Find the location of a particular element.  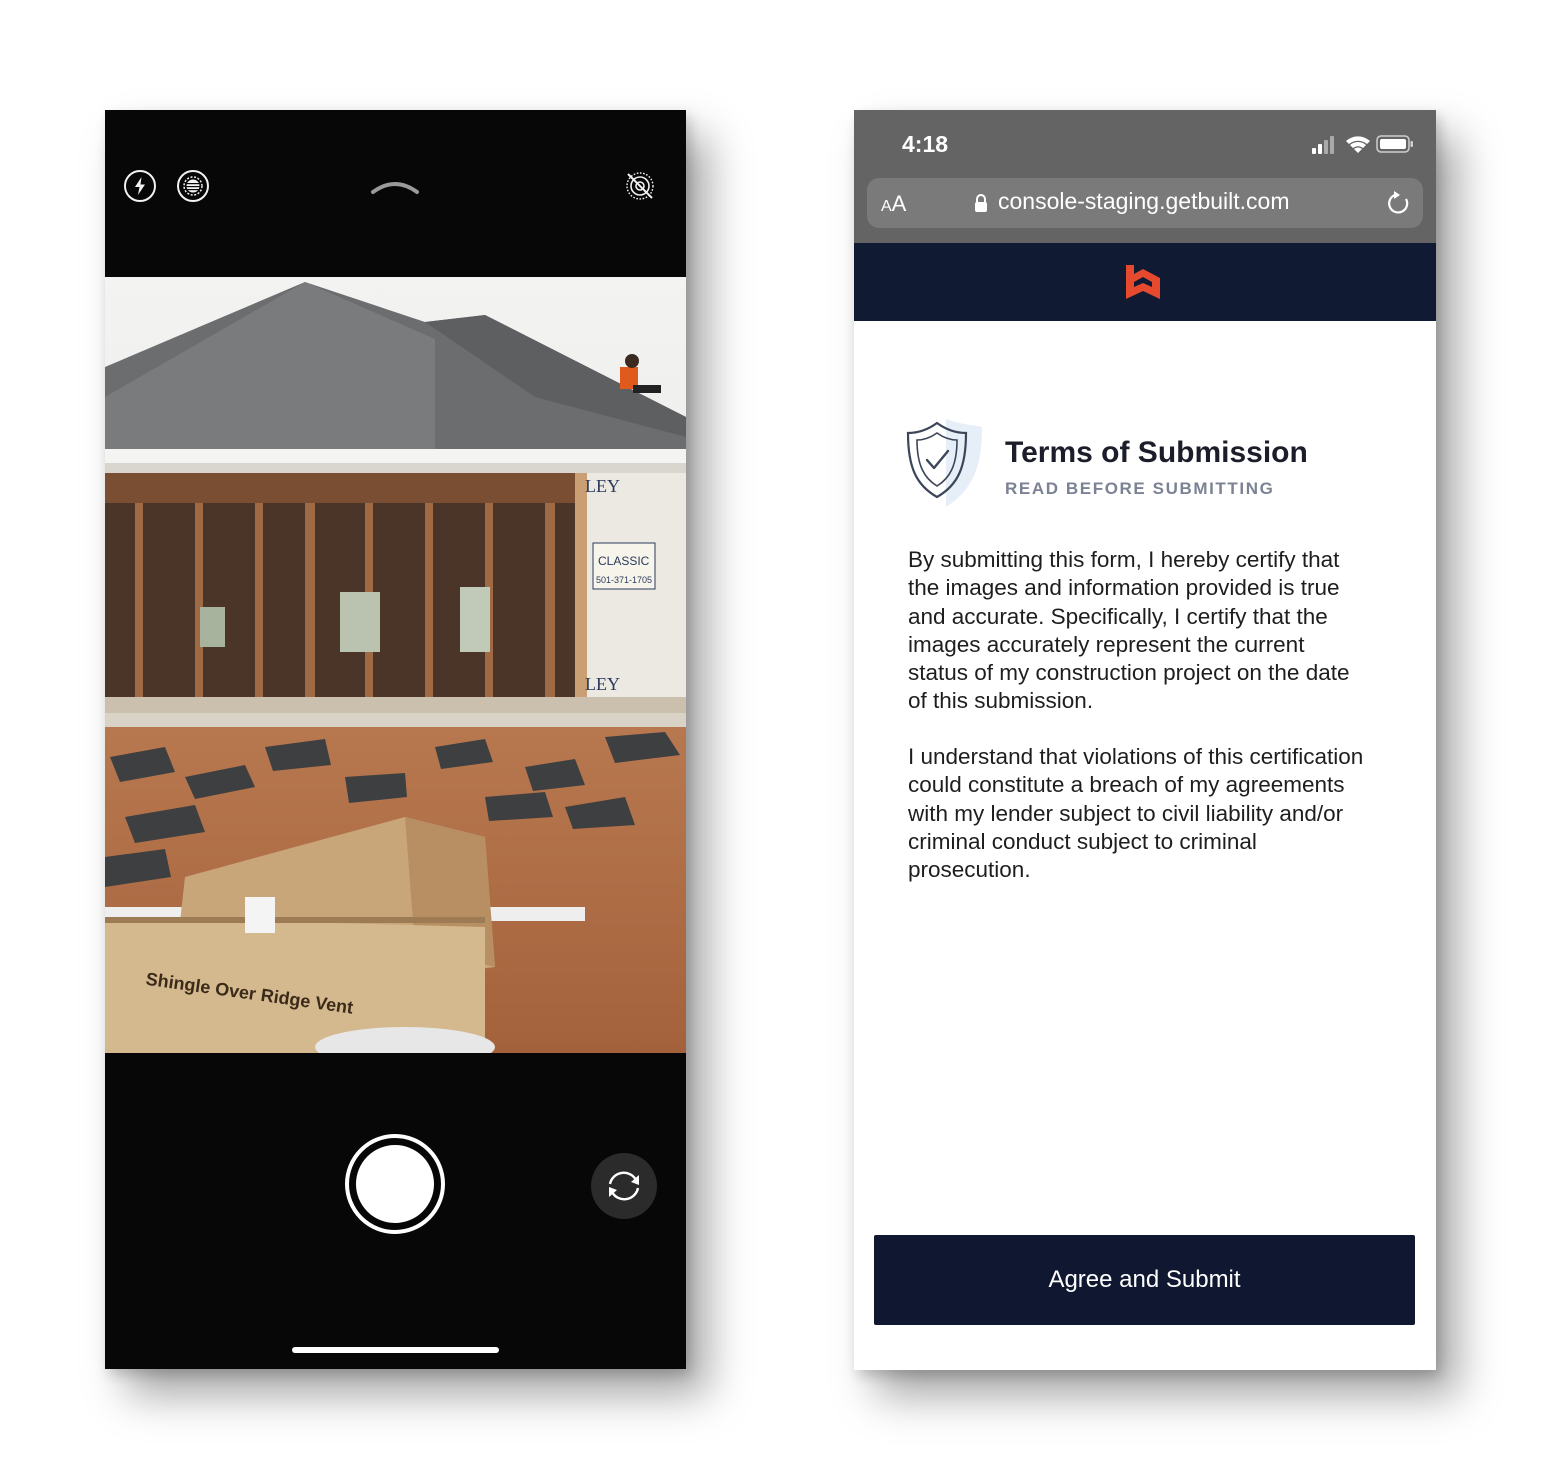

agree-and-submit-button: Agree and Submit is located at coordinates (1144, 1280).